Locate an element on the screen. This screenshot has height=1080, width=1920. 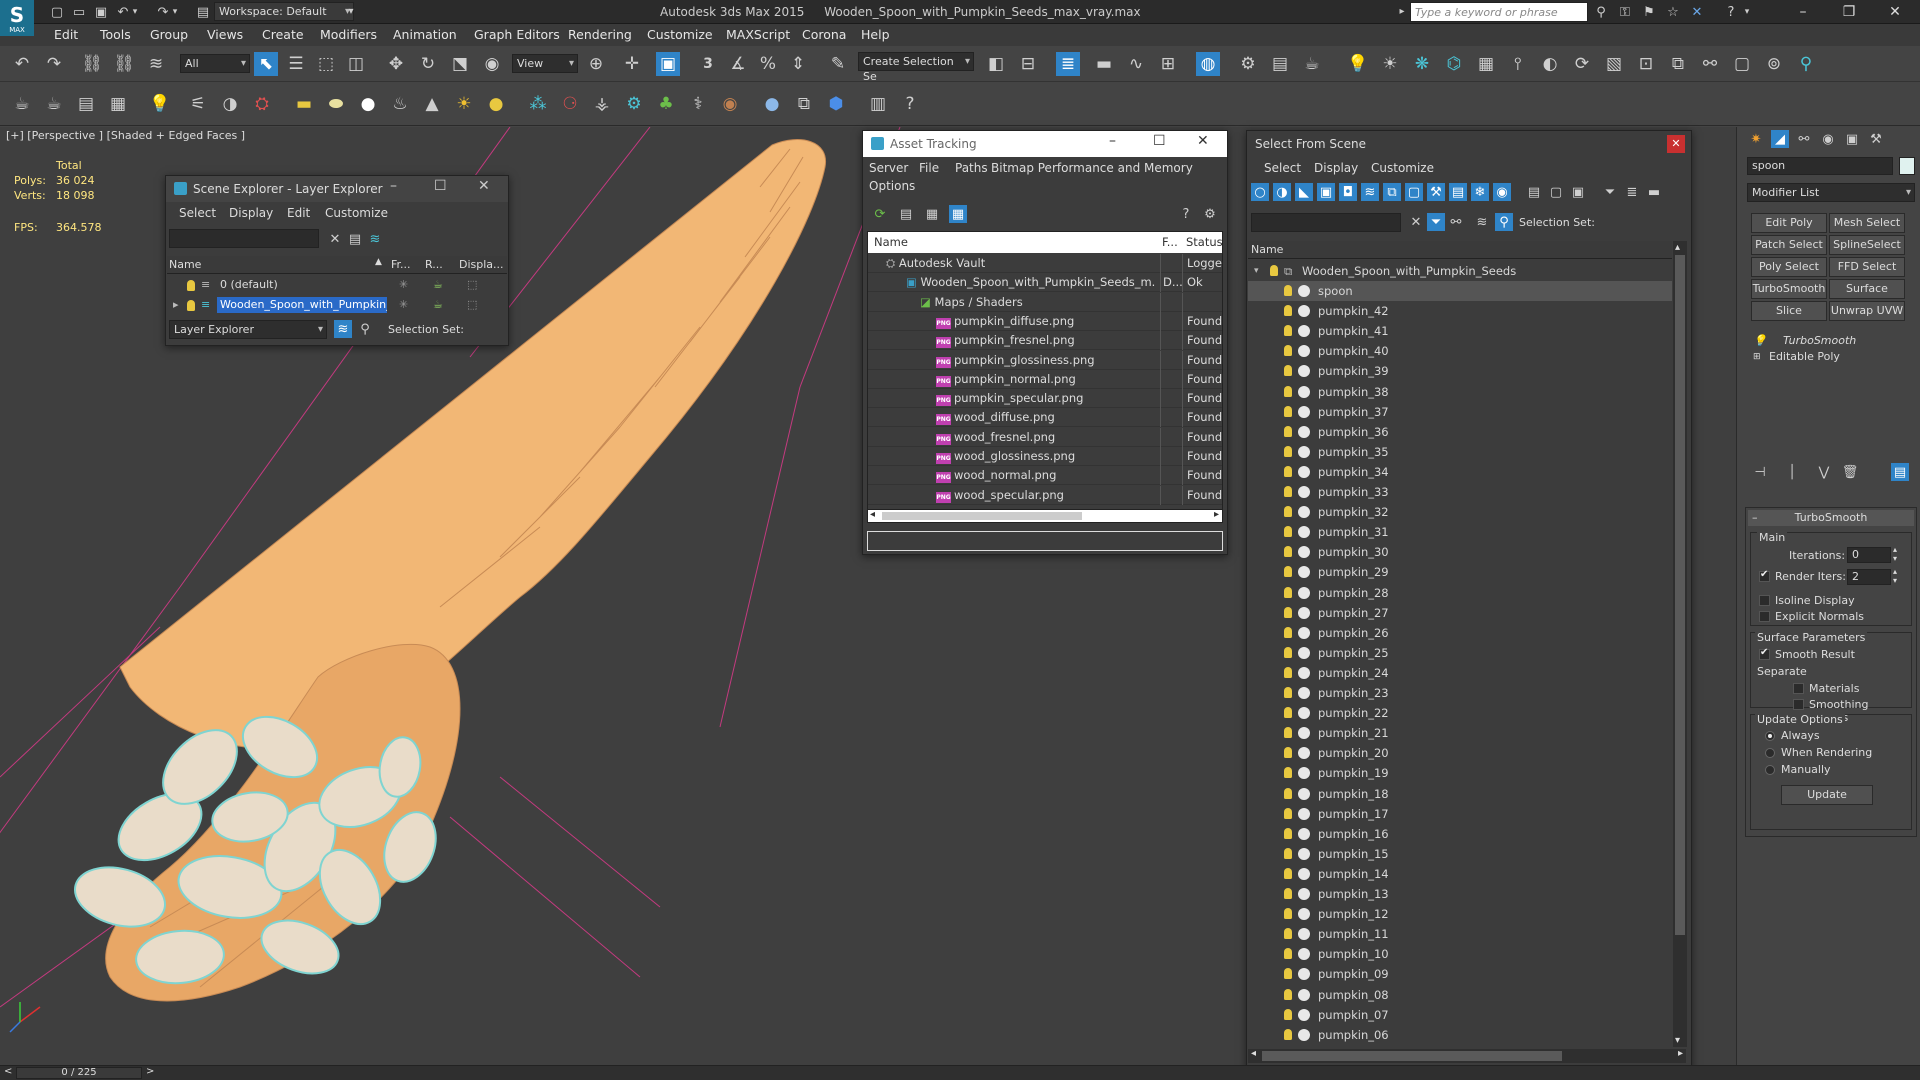
asset-row: PNG pumpkin_diffuse.png Found is located at coordinates (1045, 321).